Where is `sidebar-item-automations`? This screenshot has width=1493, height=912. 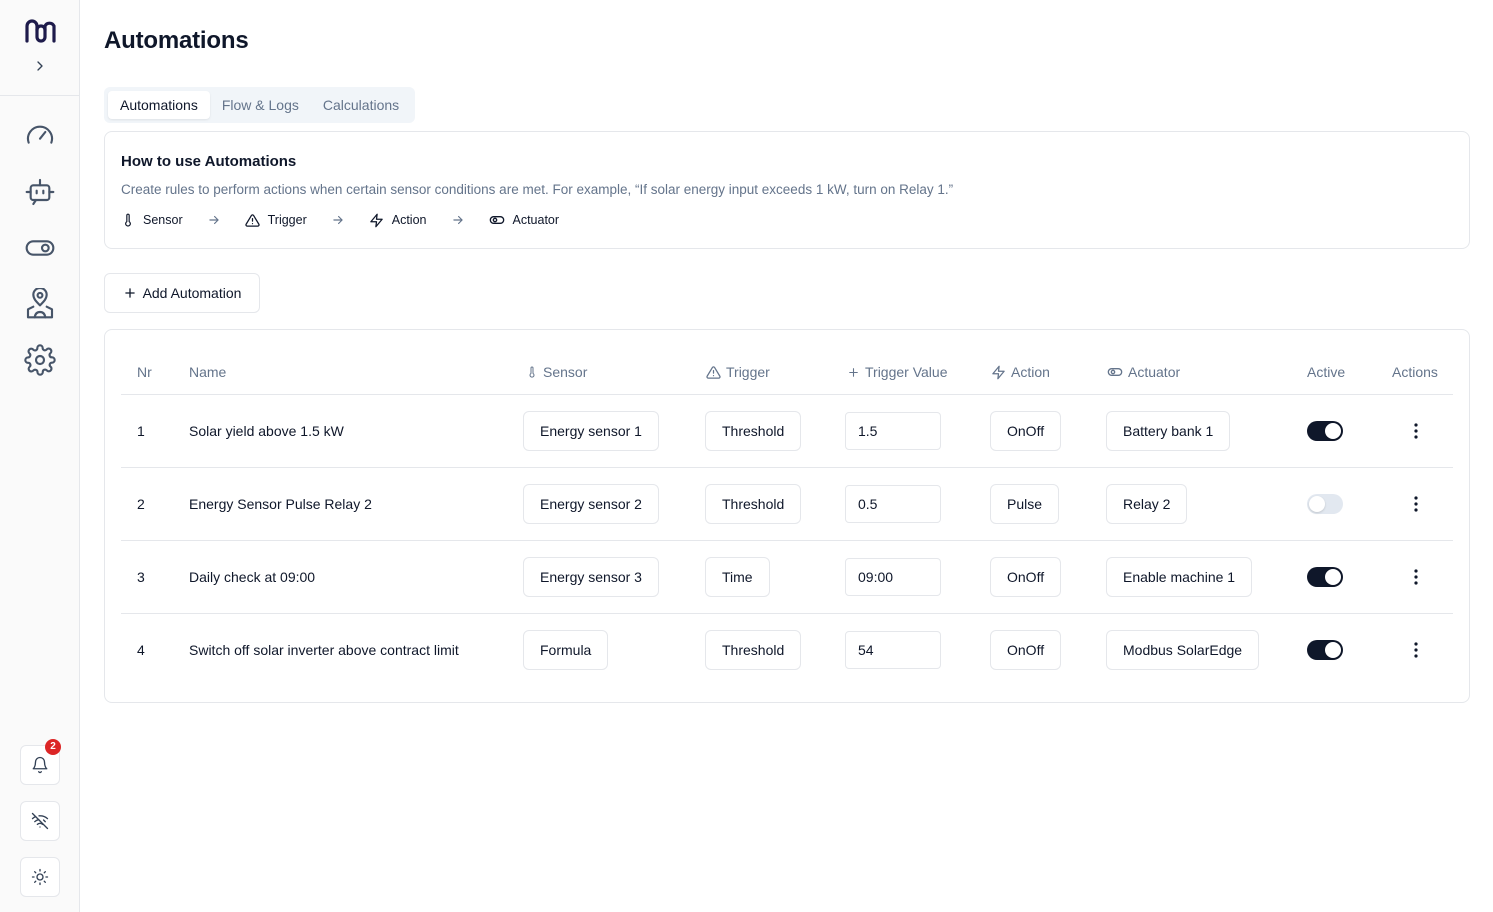
sidebar-item-automations is located at coordinates (40, 192).